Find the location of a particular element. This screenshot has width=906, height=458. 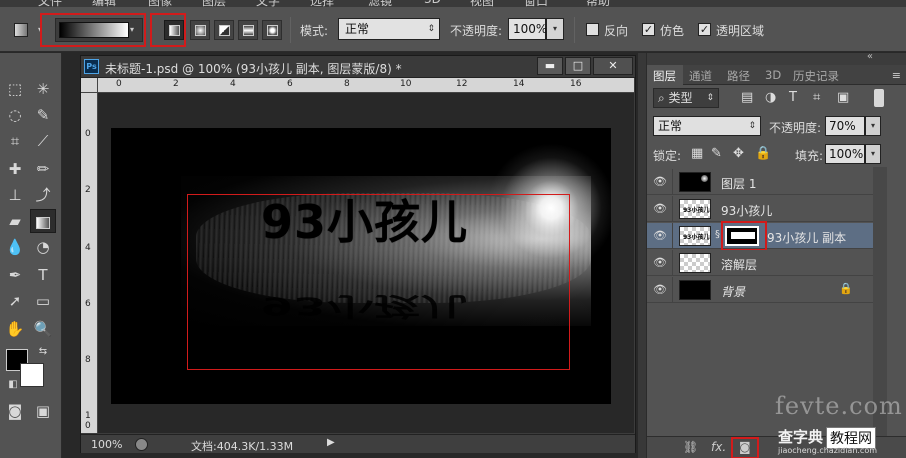

fill-input: 100% ▾ is located at coordinates (853, 154).